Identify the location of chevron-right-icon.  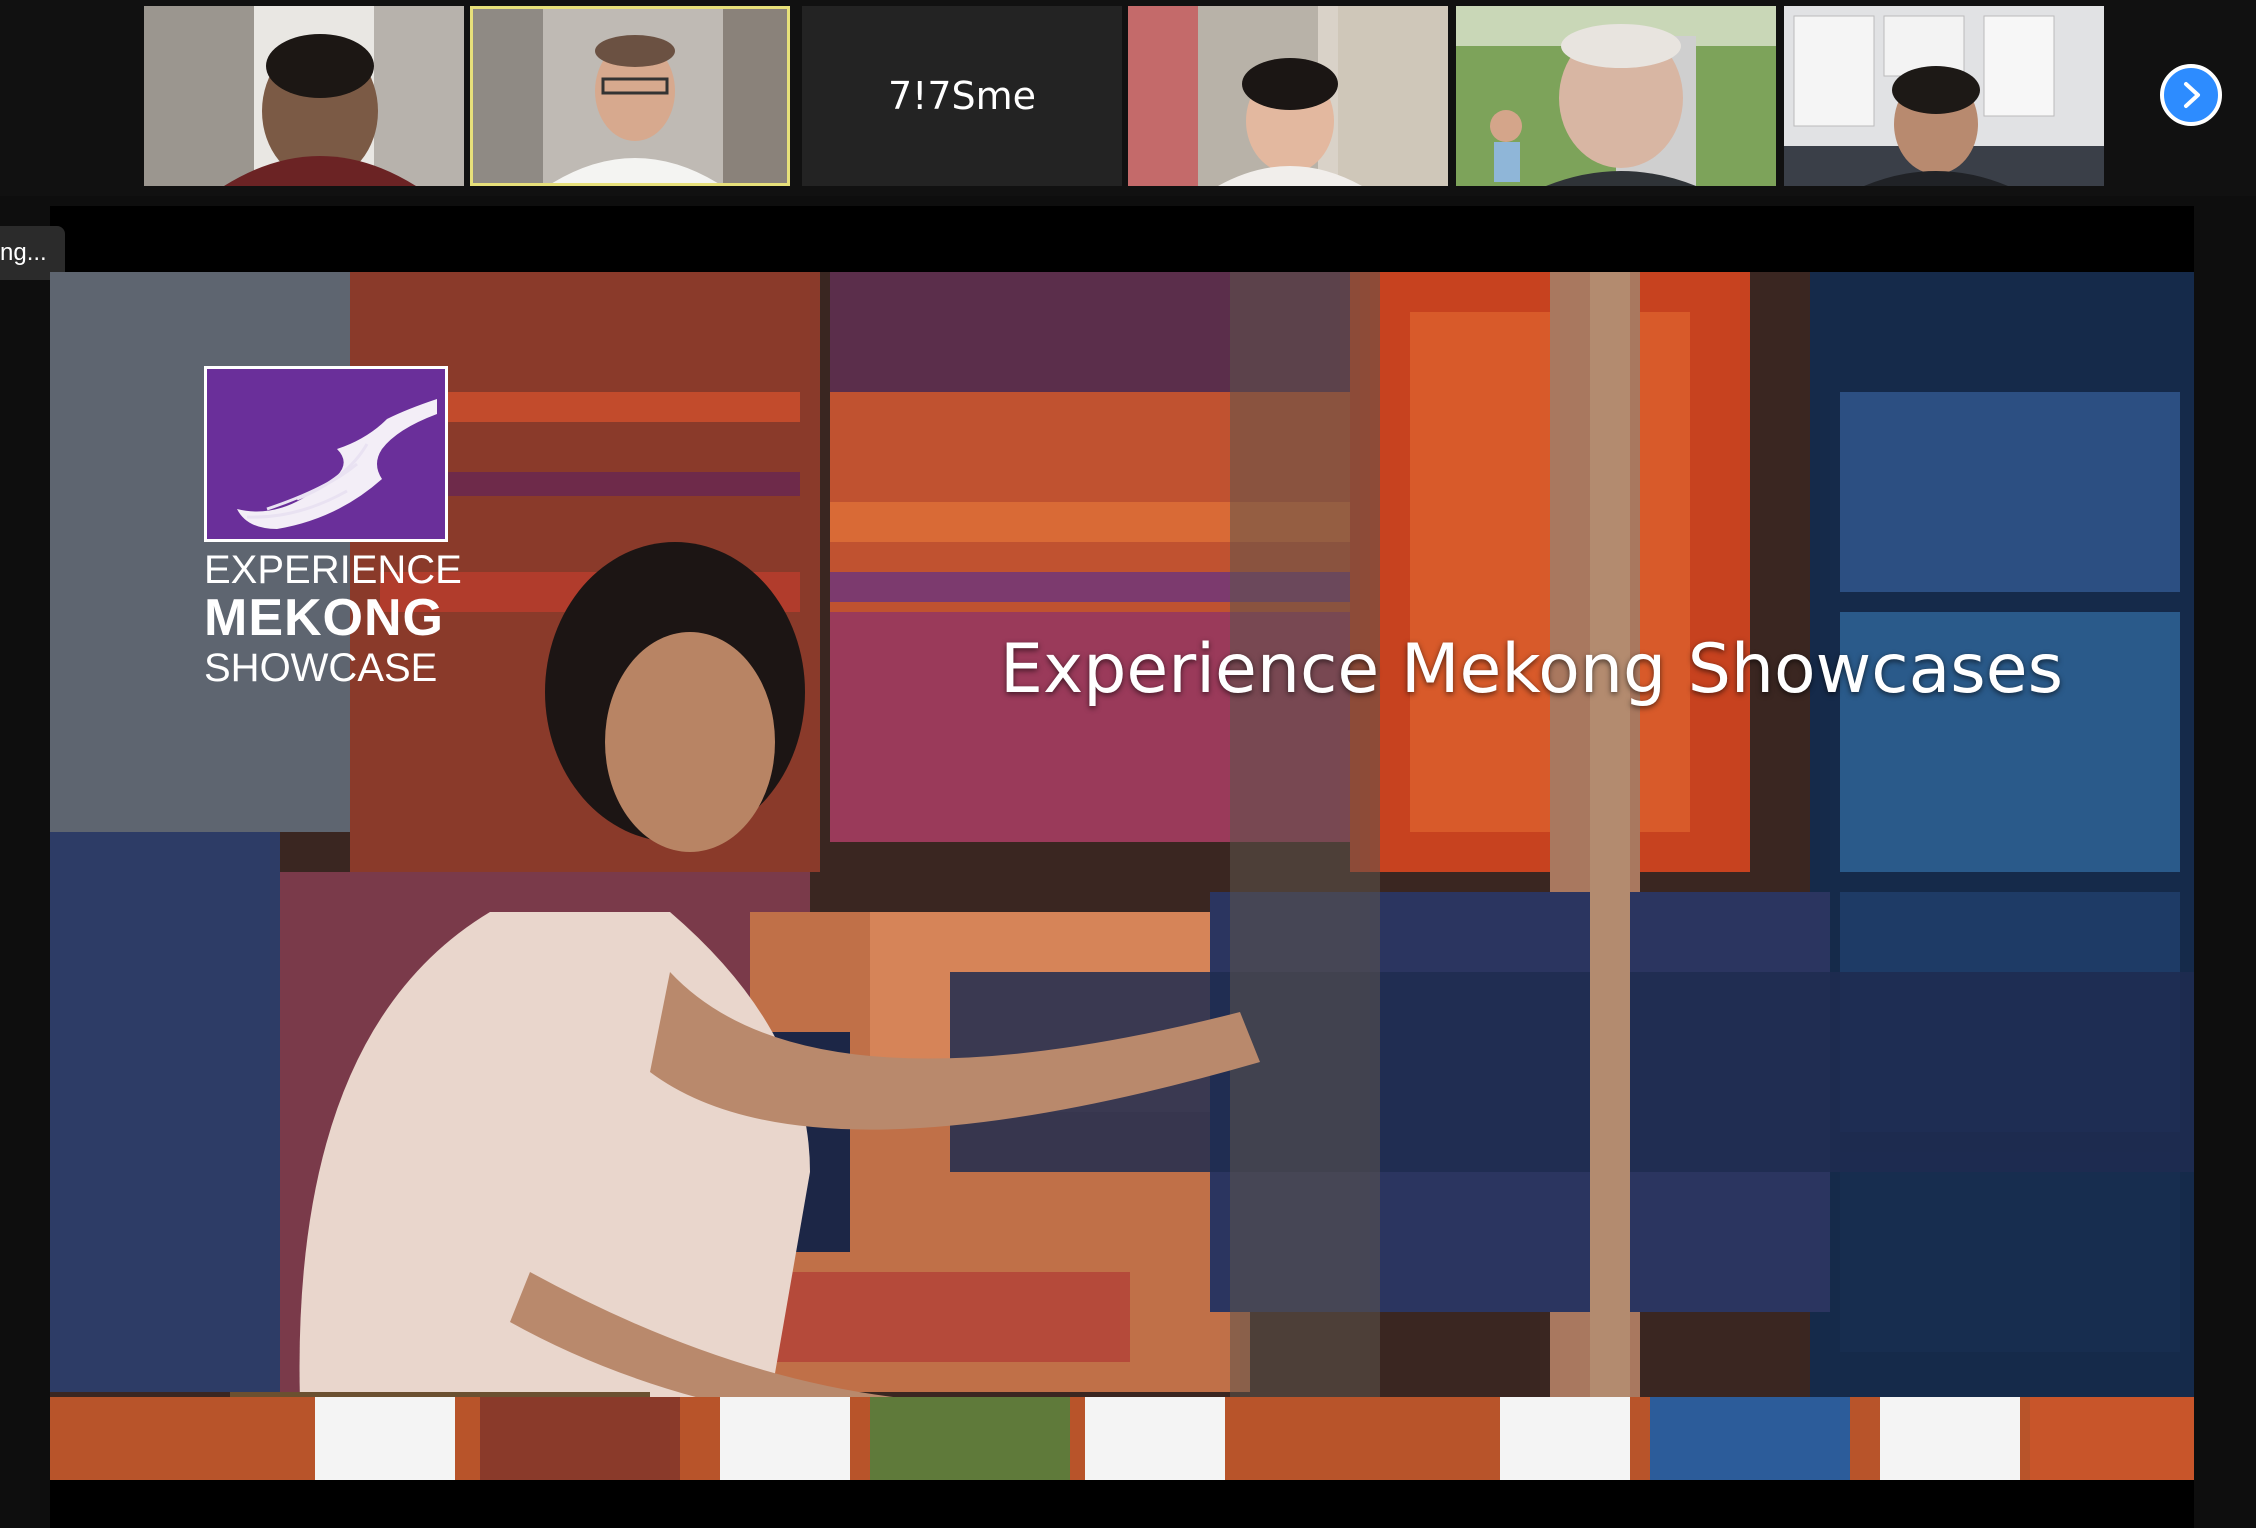
(2192, 95).